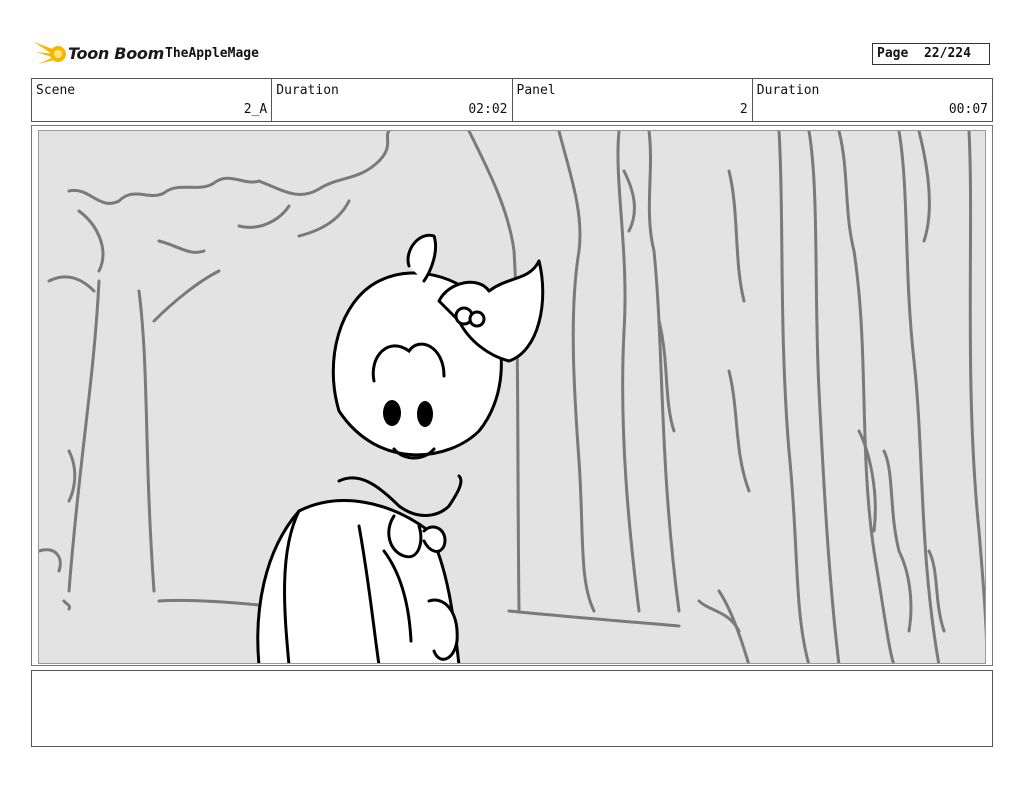 Image resolution: width=1024 pixels, height=793 pixels. Describe the element at coordinates (212, 53) in the screenshot. I see `project-title: TheAppleMage` at that location.